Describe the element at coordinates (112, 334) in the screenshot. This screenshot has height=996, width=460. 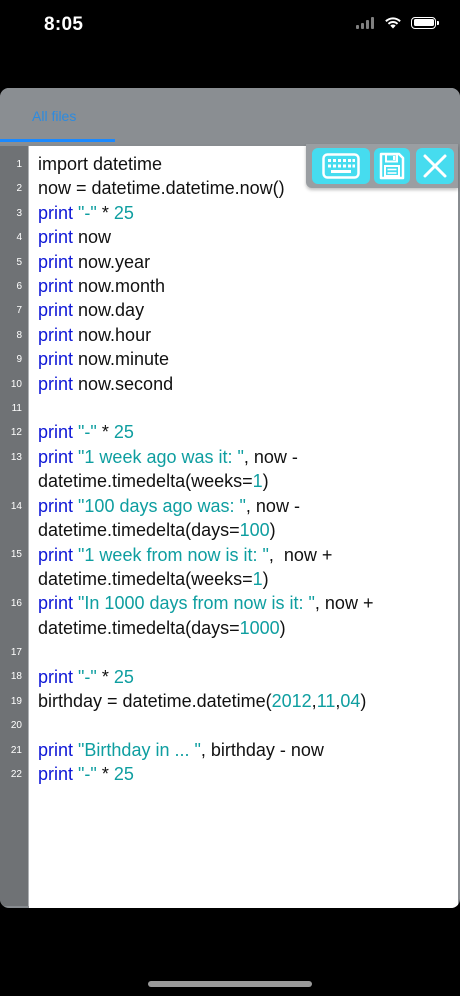
I see `code-token: now.hour` at that location.